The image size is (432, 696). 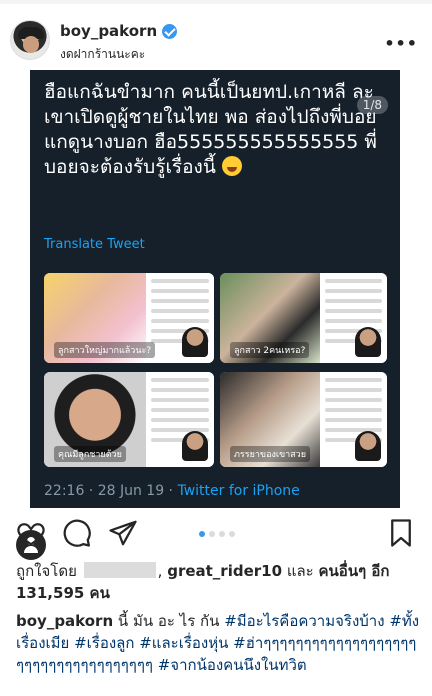 What do you see at coordinates (303, 318) in the screenshot?
I see `tweet-photo: ลูกสาว 2คนเหรอ?` at bounding box center [303, 318].